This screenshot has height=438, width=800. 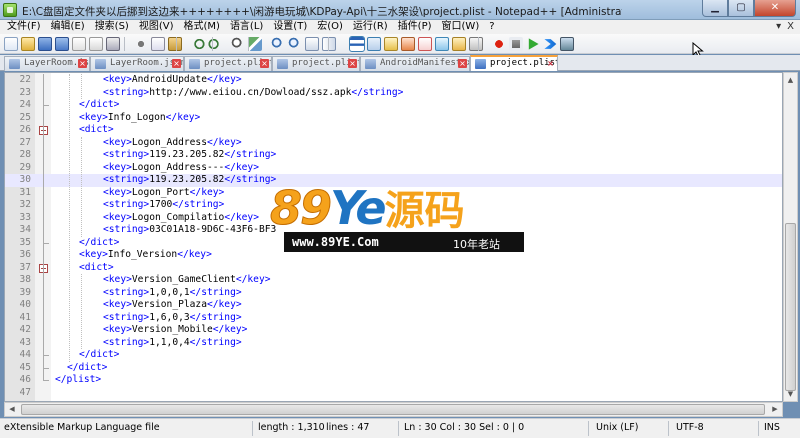 What do you see at coordinates (690, 427) in the screenshot?
I see `status-encoding: UTF-8` at bounding box center [690, 427].